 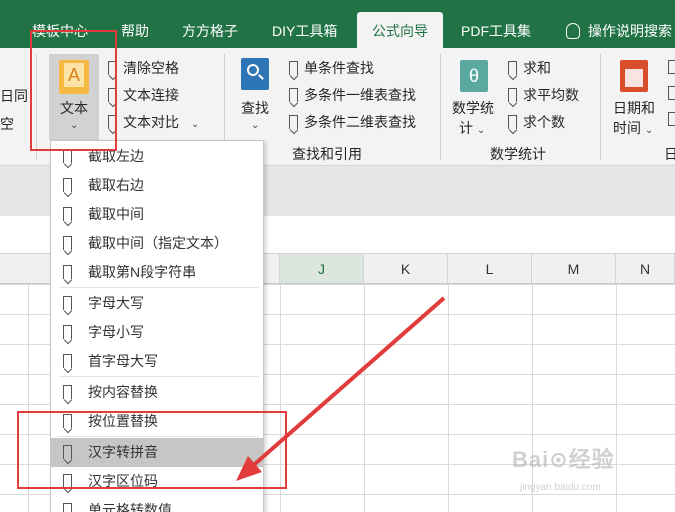 I want to click on watermark-logo: Bai⊙经验, so click(x=563, y=459).